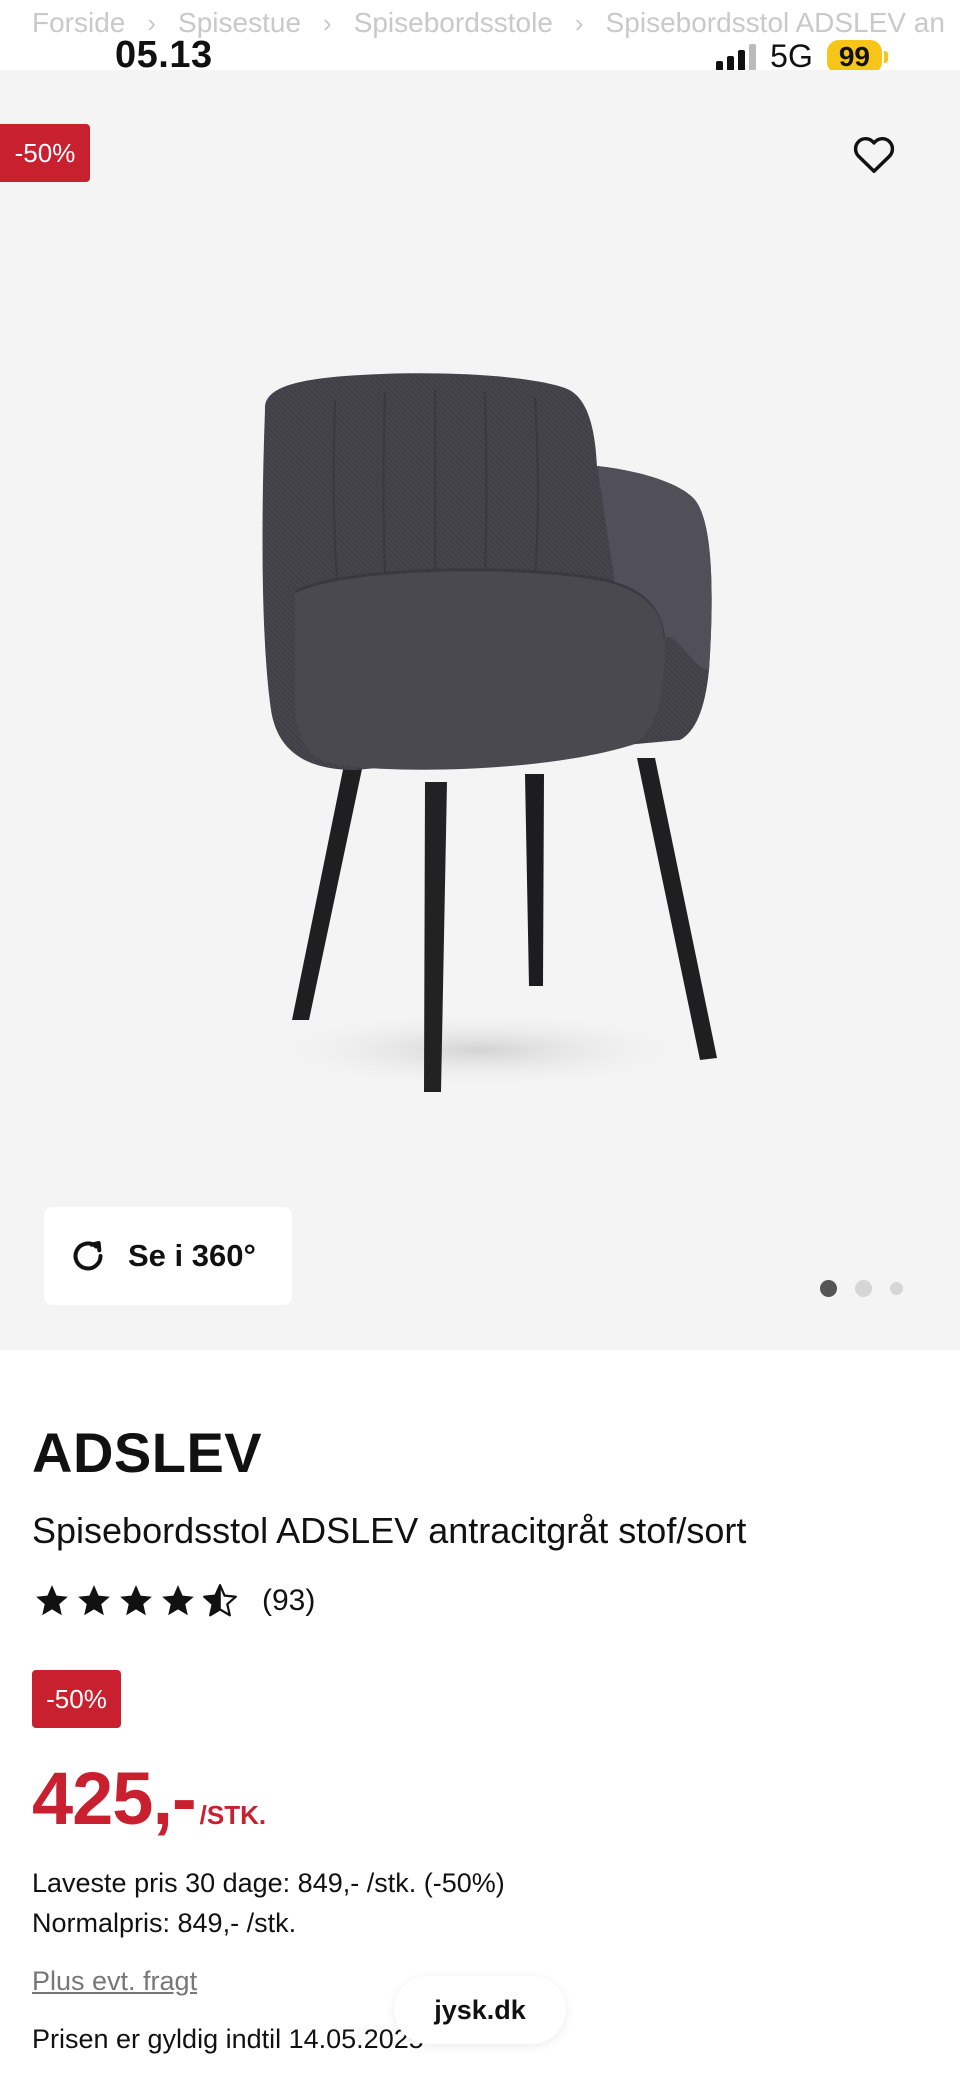  I want to click on product-brand: ADSLEV, so click(147, 1452).